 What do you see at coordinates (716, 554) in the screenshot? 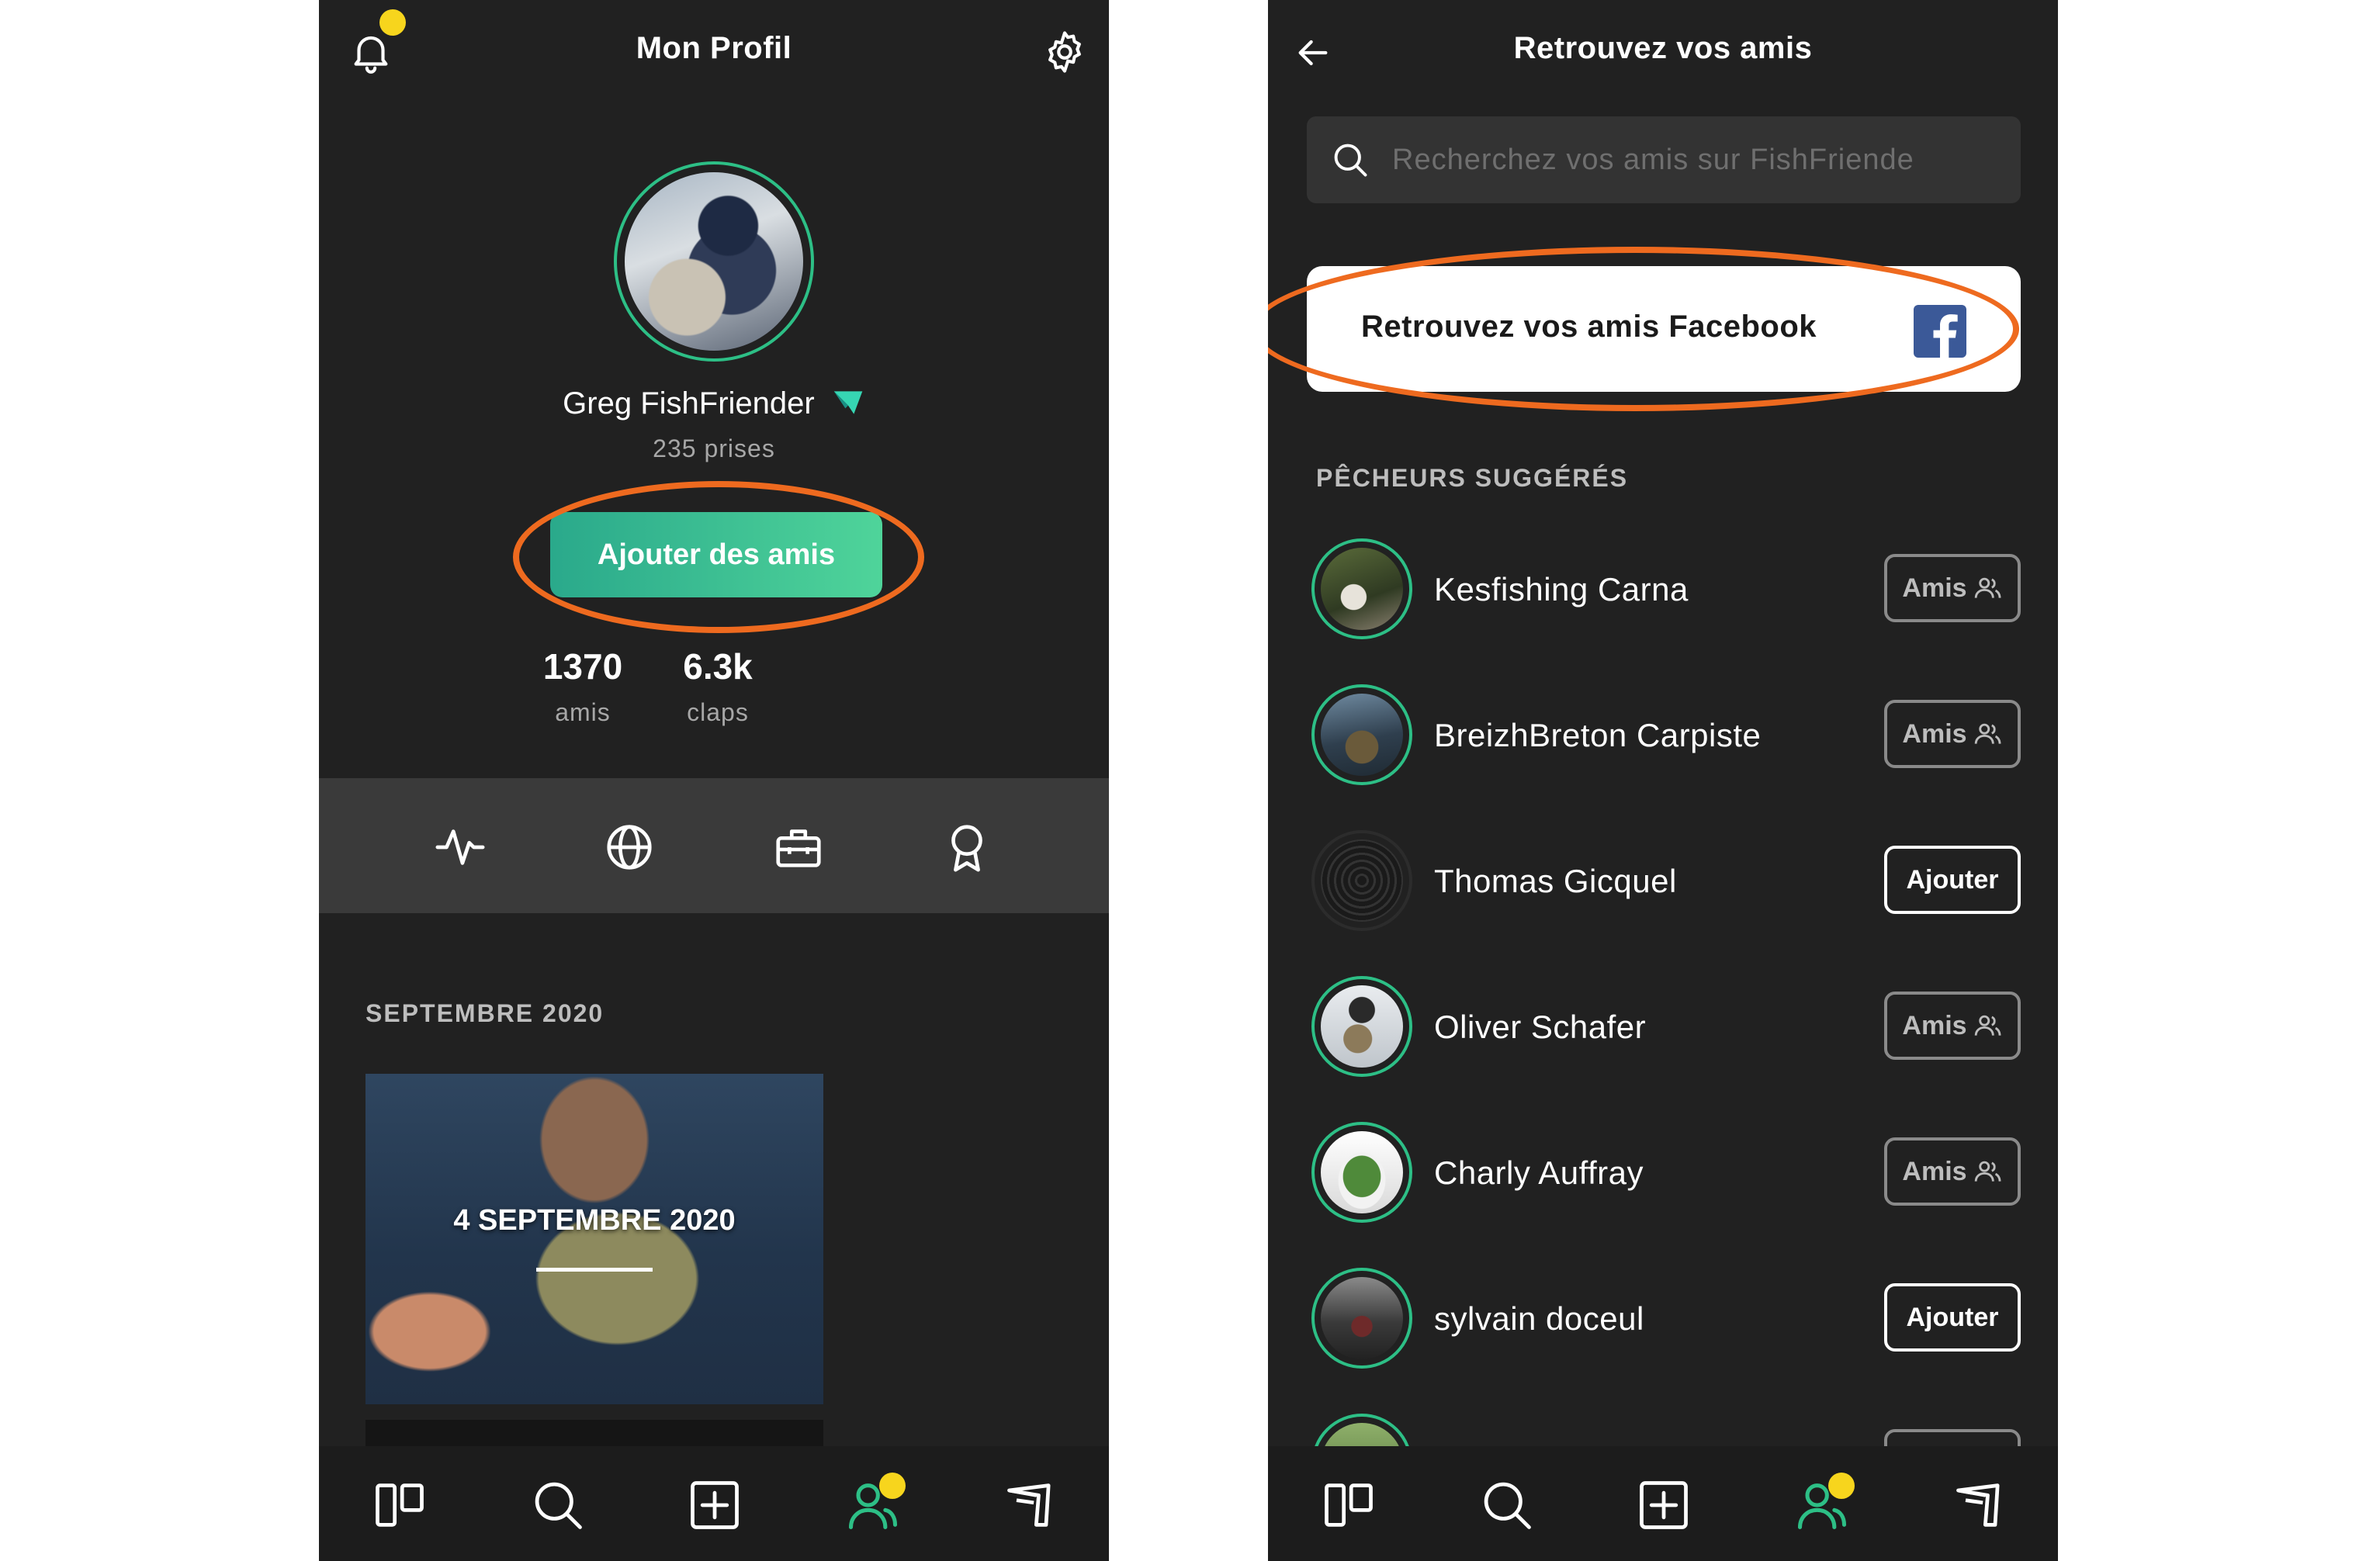
I see `add-friends-button: Ajouter des amis` at bounding box center [716, 554].